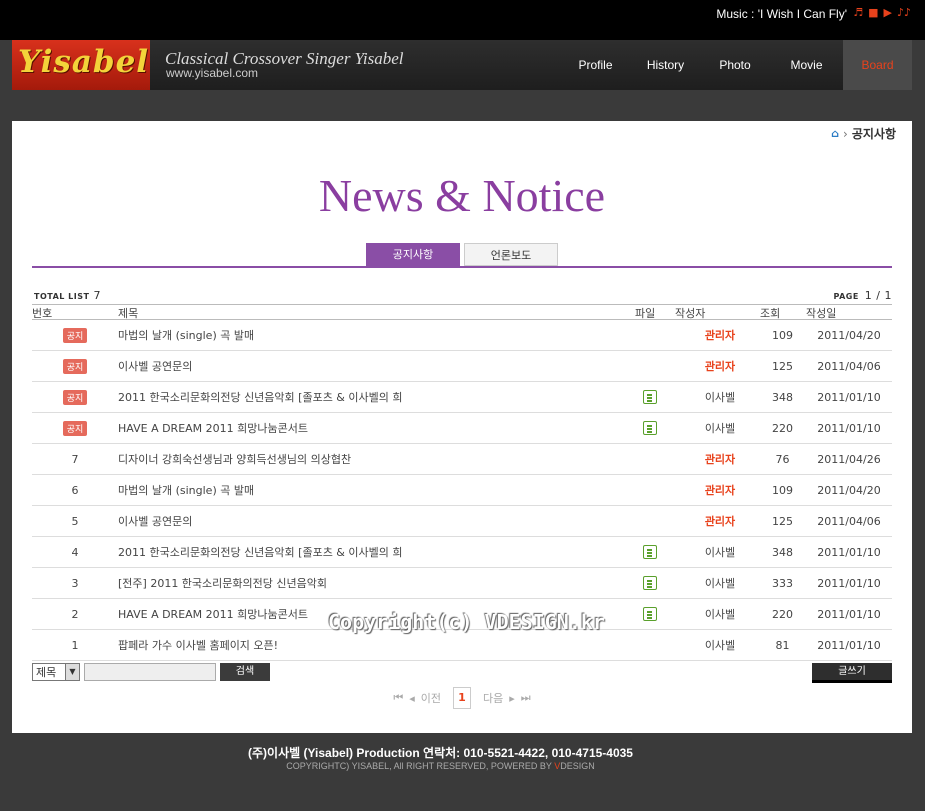  What do you see at coordinates (526, 698) in the screenshot?
I see `last-page-icon: ⏭` at bounding box center [526, 698].